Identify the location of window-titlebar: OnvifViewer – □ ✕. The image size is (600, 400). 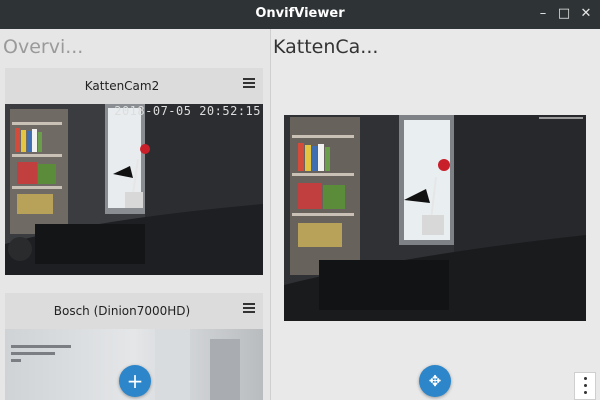
(300, 14).